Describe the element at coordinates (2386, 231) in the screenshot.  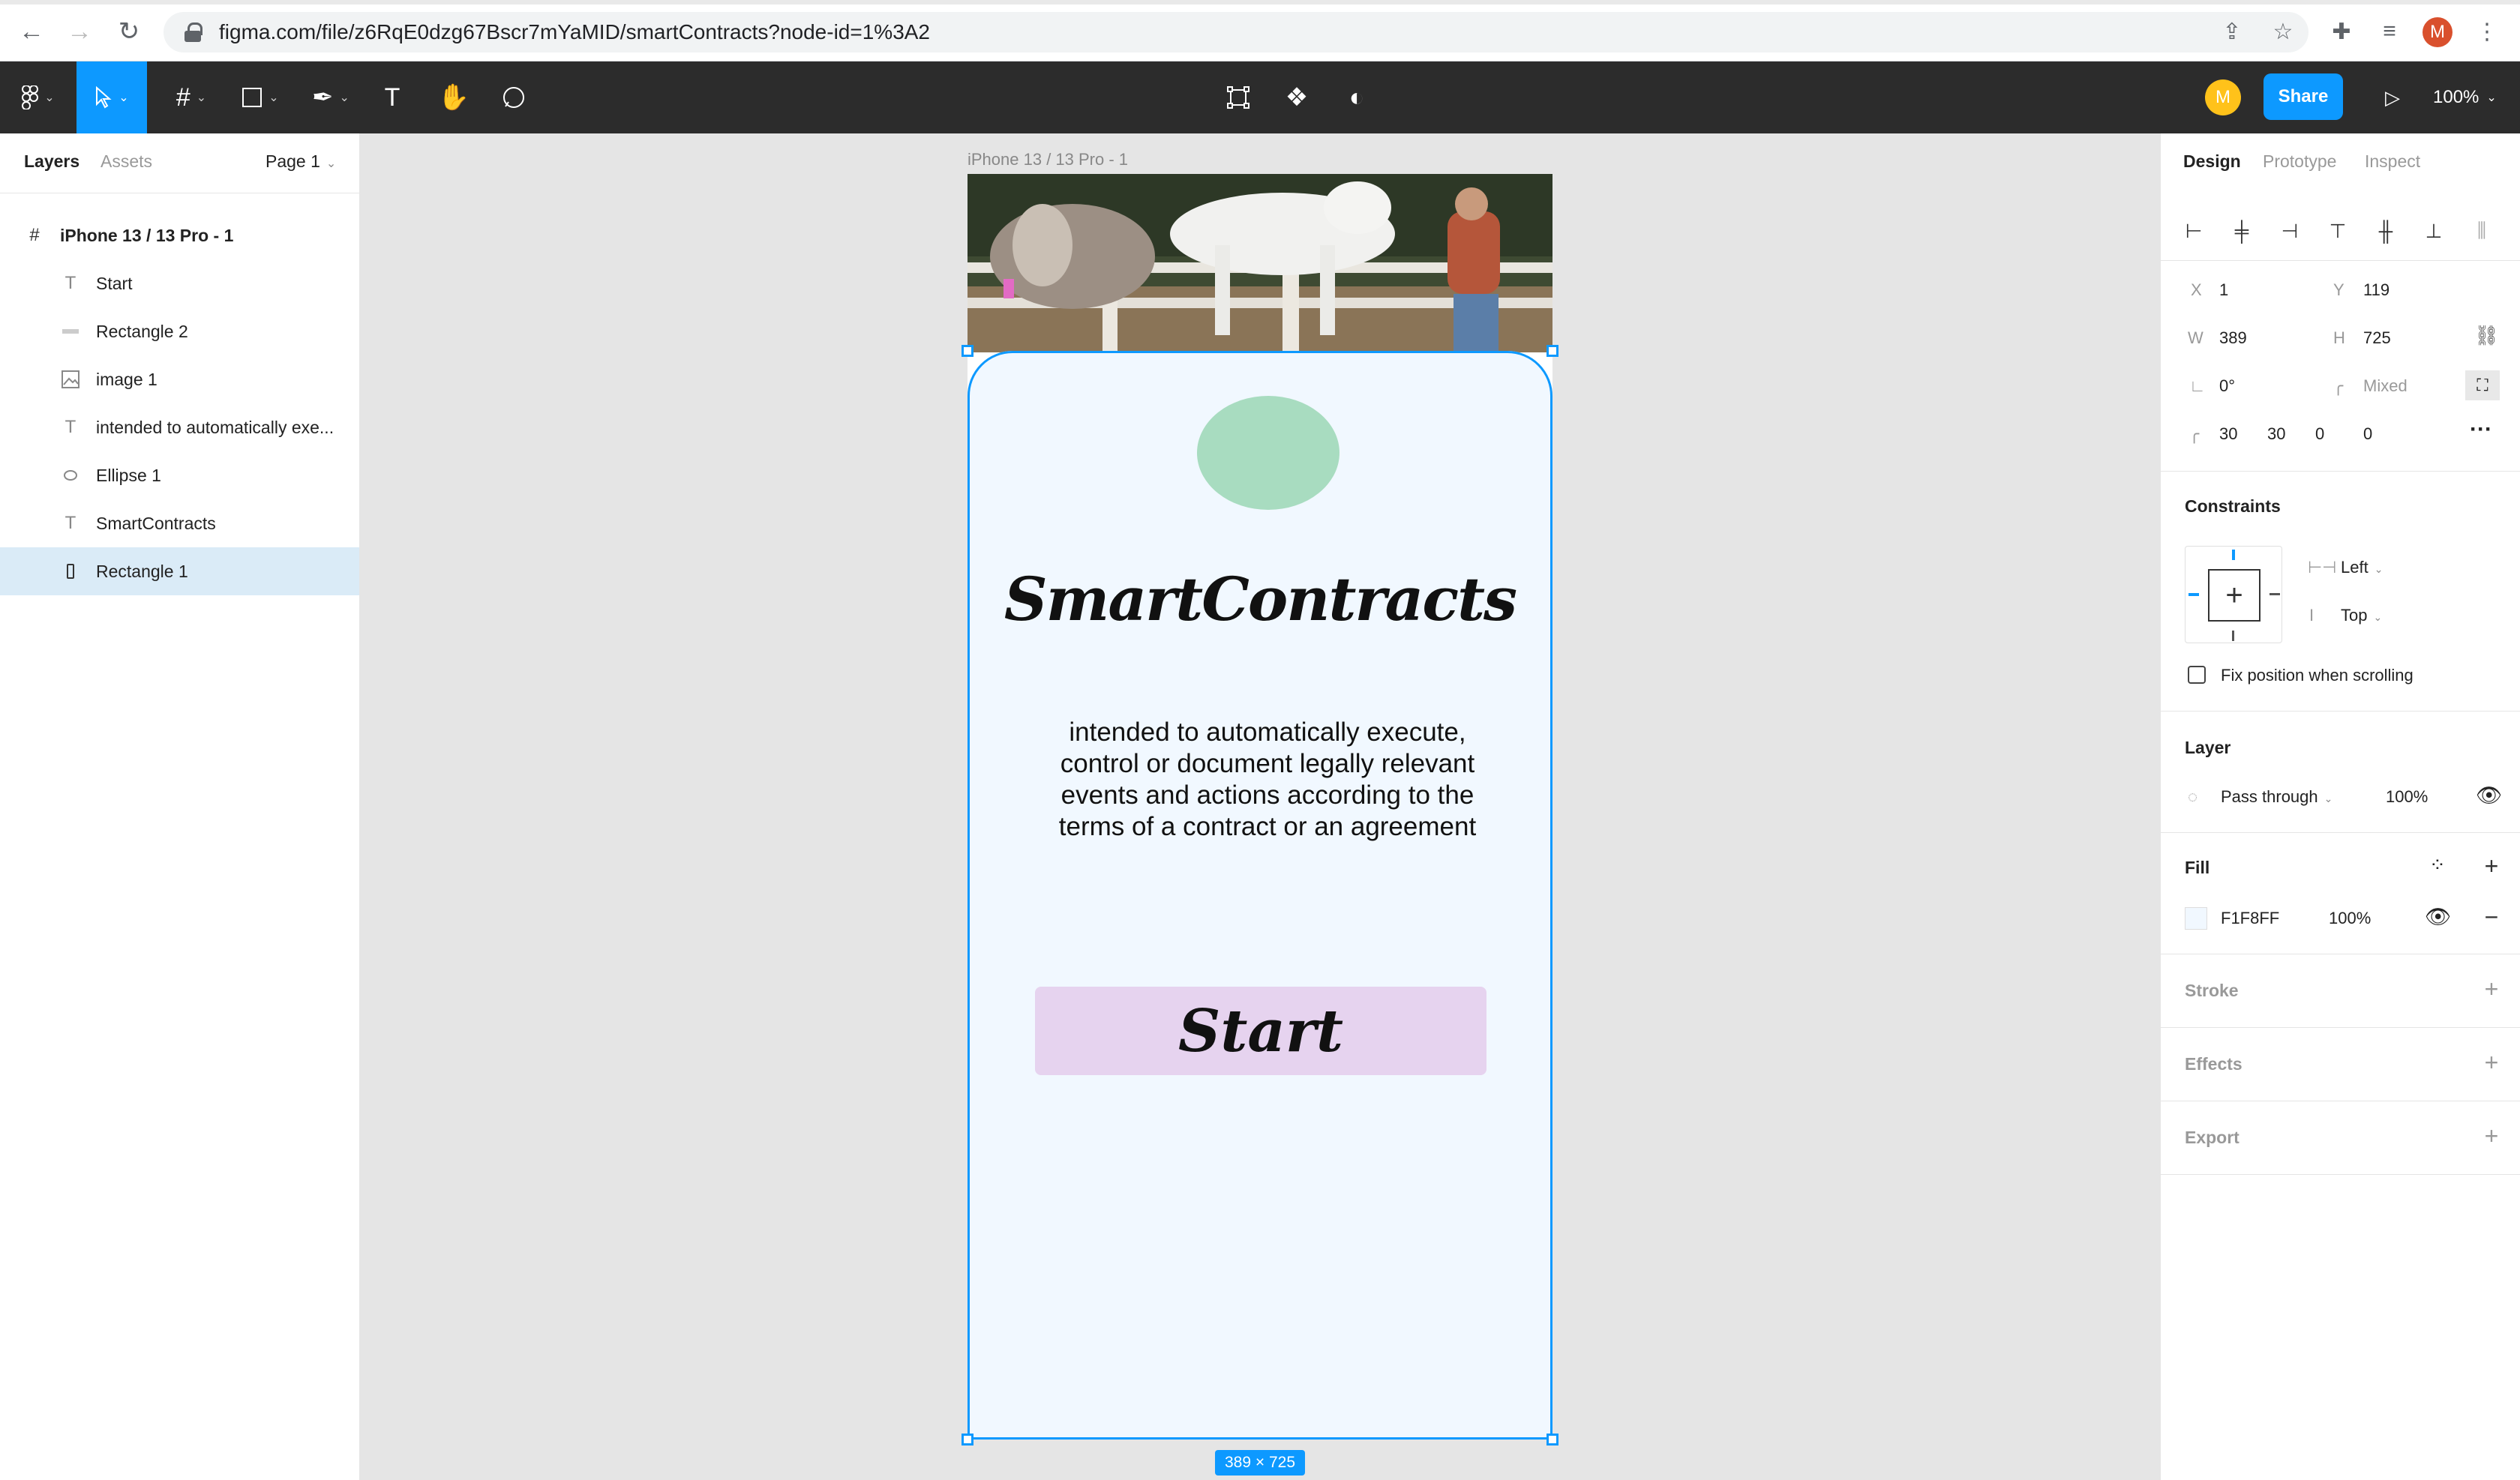
I see `align-center-v-icon: ╫` at that location.